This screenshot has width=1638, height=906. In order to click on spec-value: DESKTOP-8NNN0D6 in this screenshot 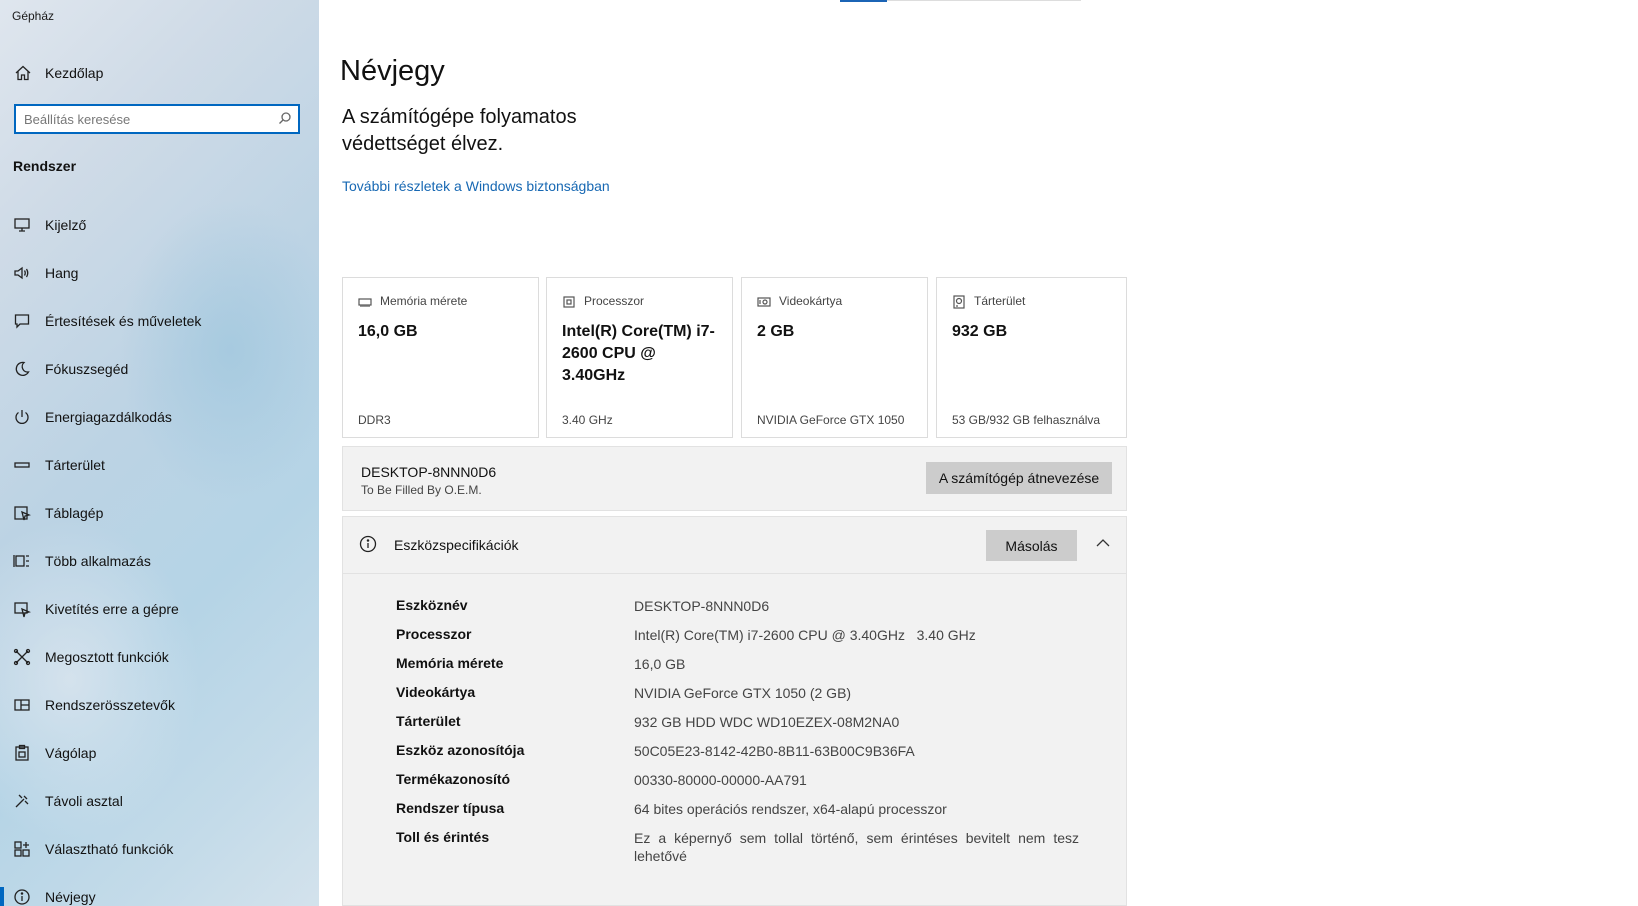, I will do `click(702, 606)`.